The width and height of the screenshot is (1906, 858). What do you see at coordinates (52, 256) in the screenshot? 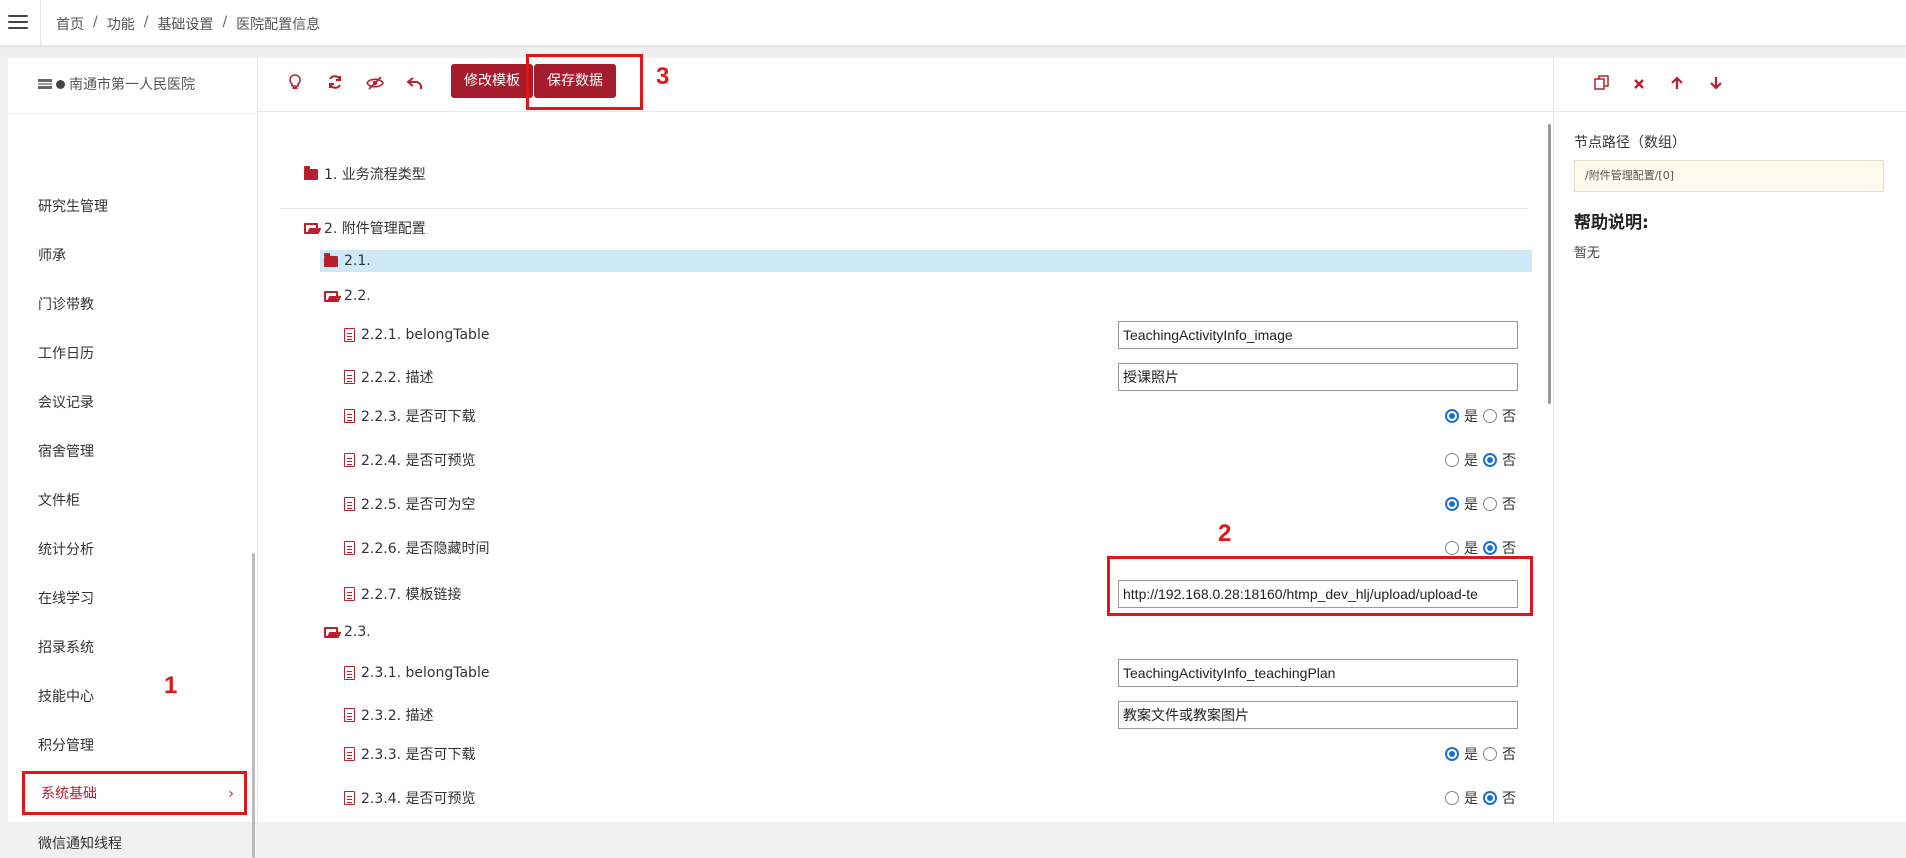
I see `sidebar-item-mentorship: 师承` at bounding box center [52, 256].